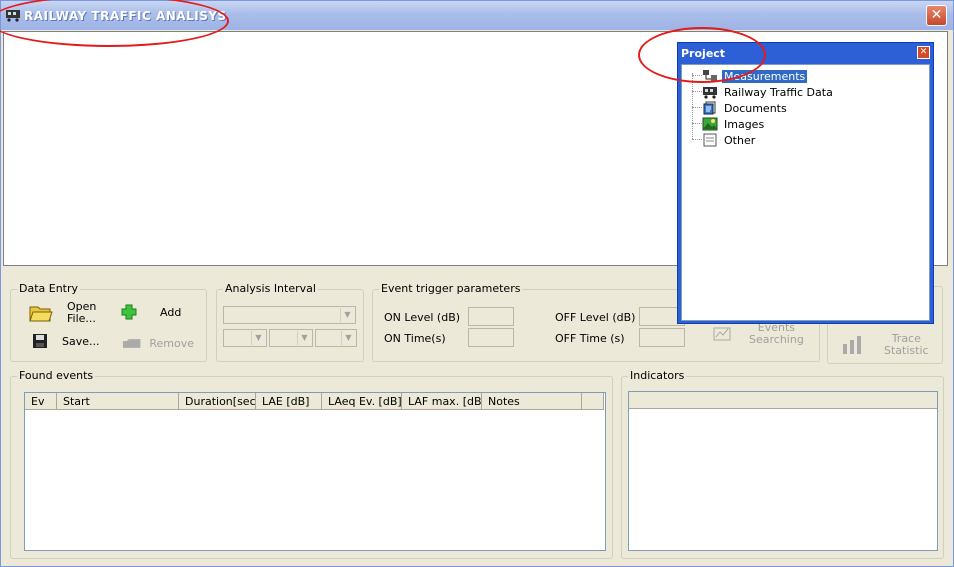 The height and width of the screenshot is (567, 954). Describe the element at coordinates (491, 316) in the screenshot. I see `on-level-field` at that location.